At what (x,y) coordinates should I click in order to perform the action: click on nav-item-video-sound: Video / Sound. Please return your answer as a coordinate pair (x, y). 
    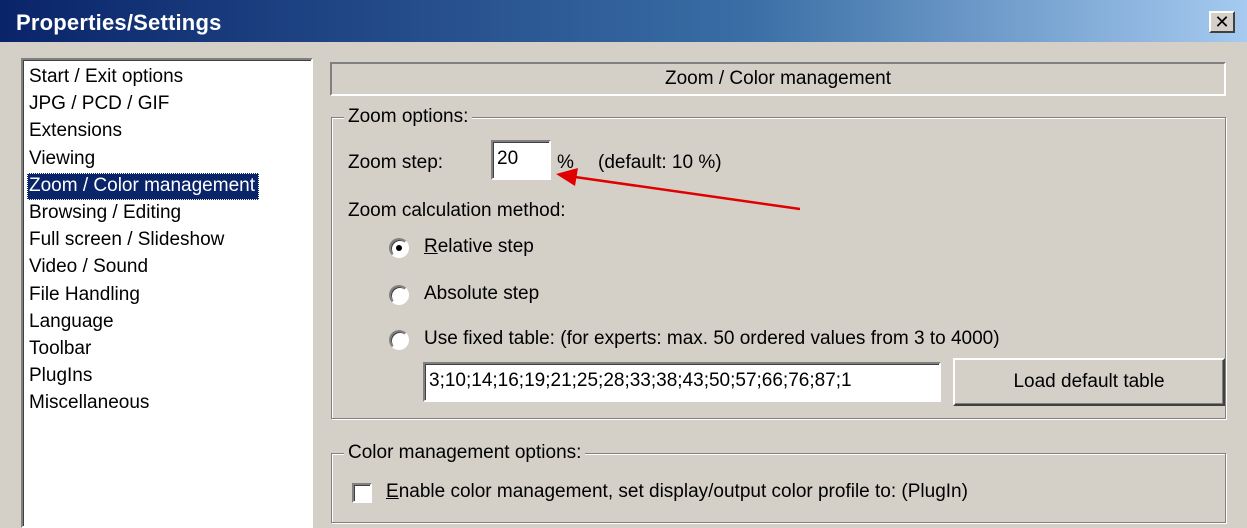
    Looking at the image, I should click on (169, 267).